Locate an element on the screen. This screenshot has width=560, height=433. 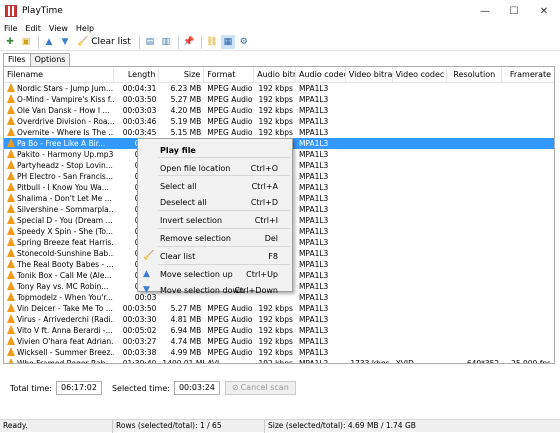
menu-separator is located at coordinates (224, 246).